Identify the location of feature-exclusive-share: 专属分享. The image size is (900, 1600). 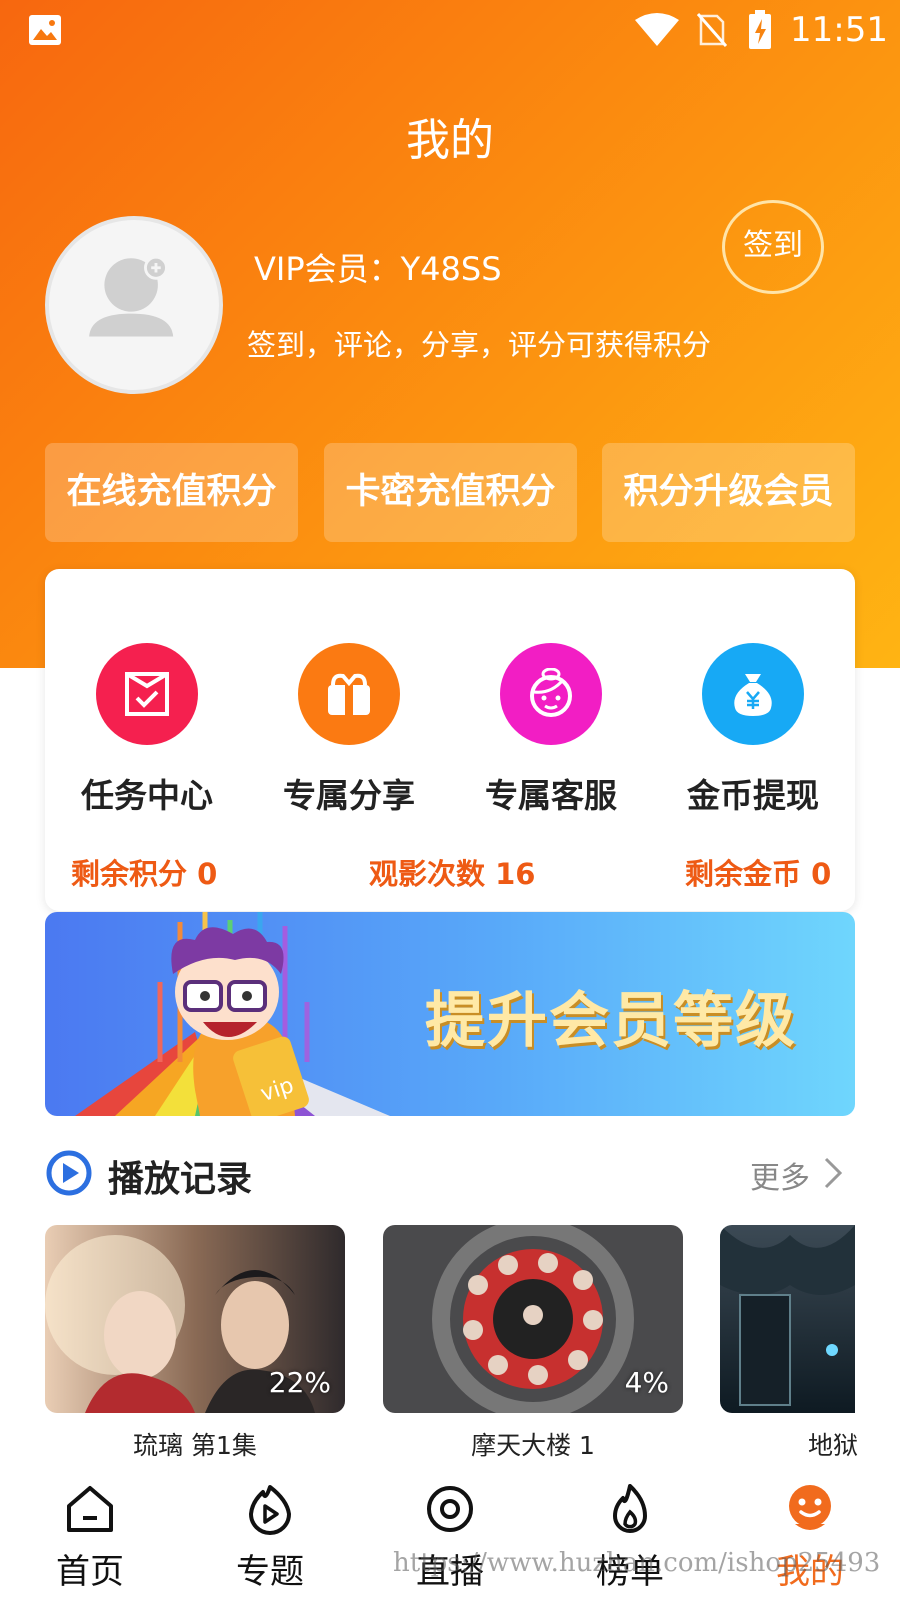
(349, 730).